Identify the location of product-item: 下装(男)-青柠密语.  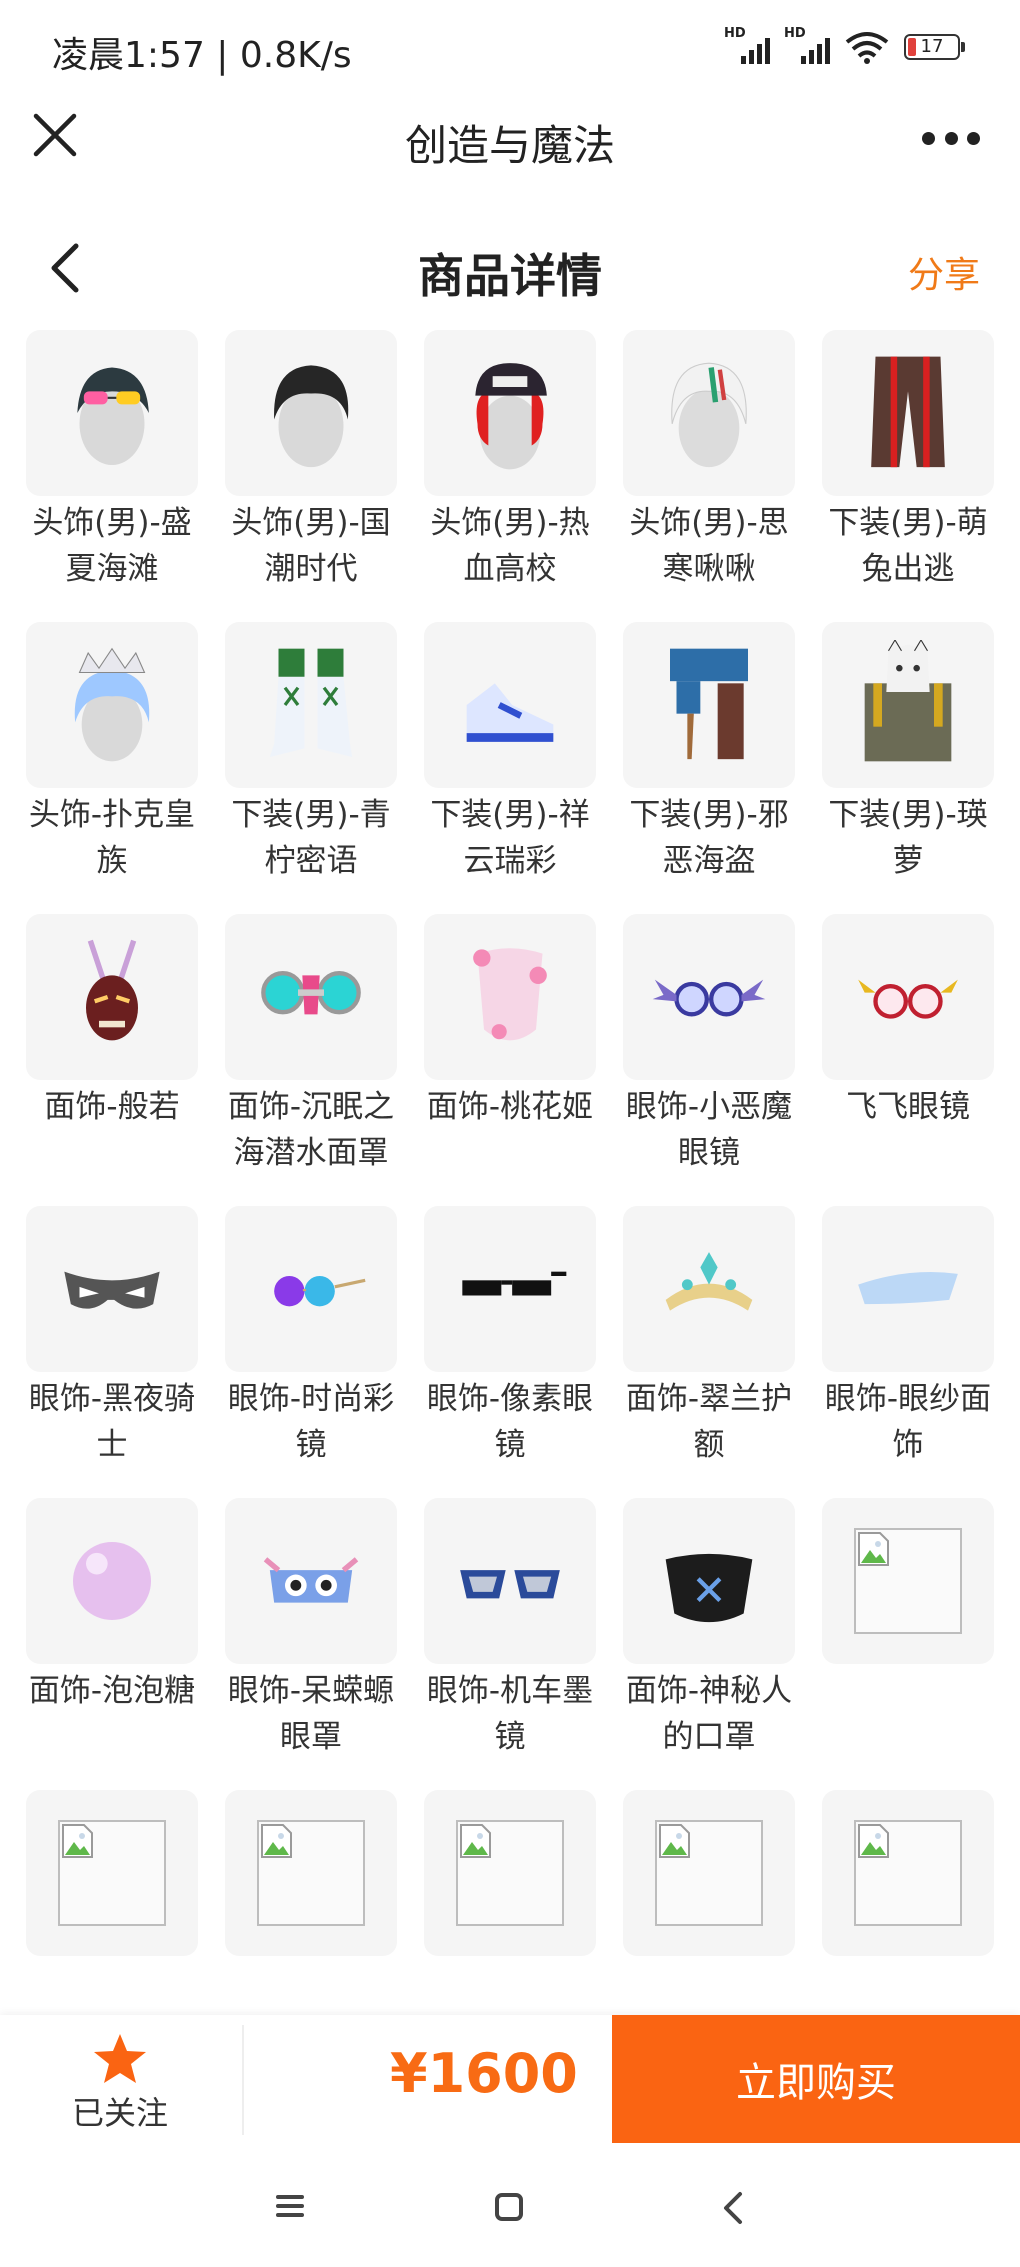
(311, 768).